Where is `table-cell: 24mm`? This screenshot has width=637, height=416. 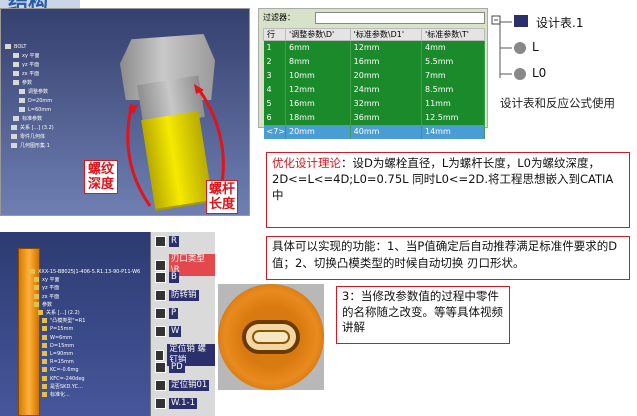
table-cell: 24mm is located at coordinates (386, 89).